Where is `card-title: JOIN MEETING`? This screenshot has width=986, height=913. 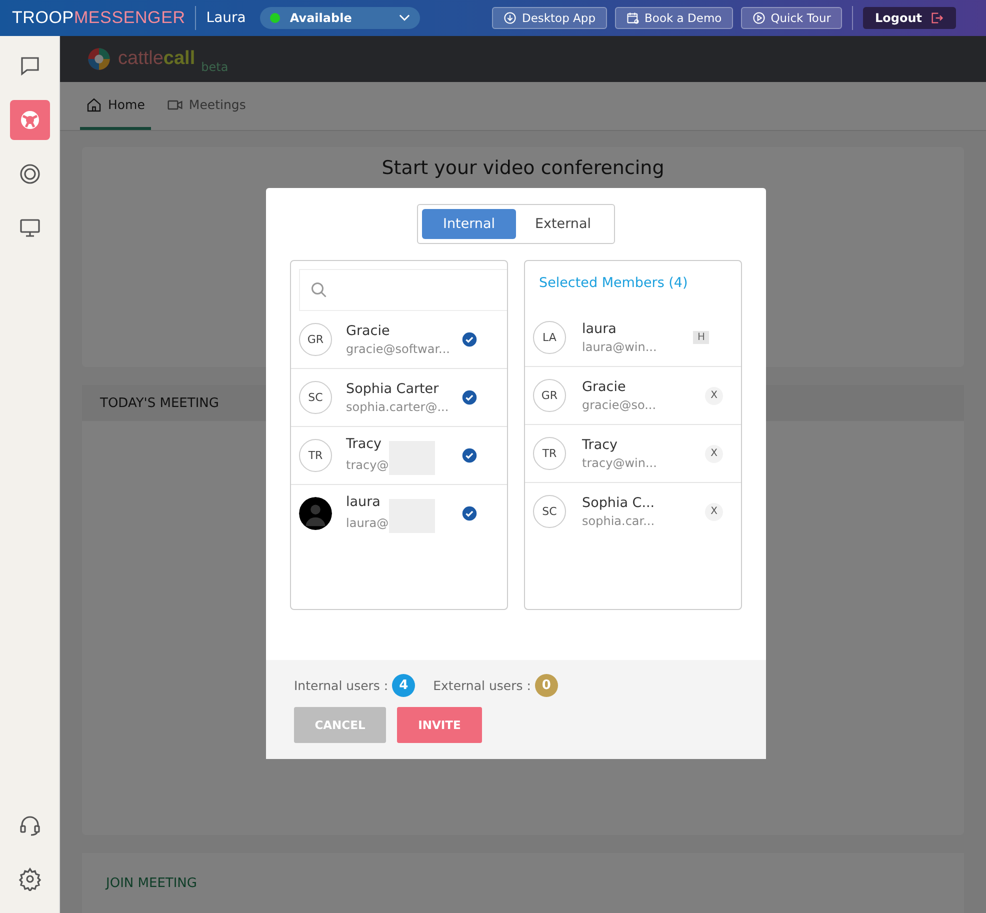
card-title: JOIN MEETING is located at coordinates (151, 883).